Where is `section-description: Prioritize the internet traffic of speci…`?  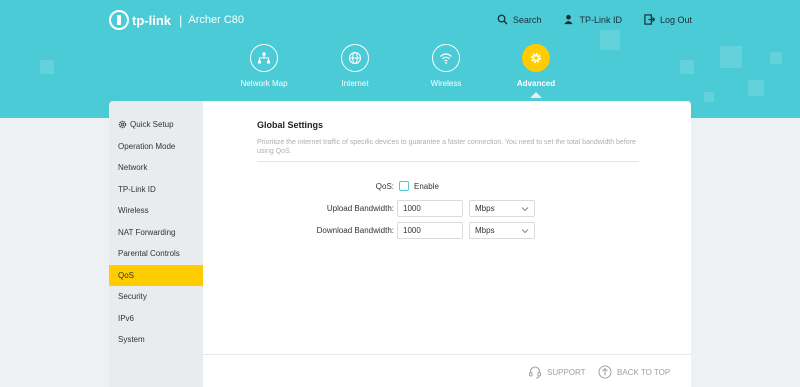
section-description: Prioritize the internet traffic of speci… is located at coordinates (448, 150).